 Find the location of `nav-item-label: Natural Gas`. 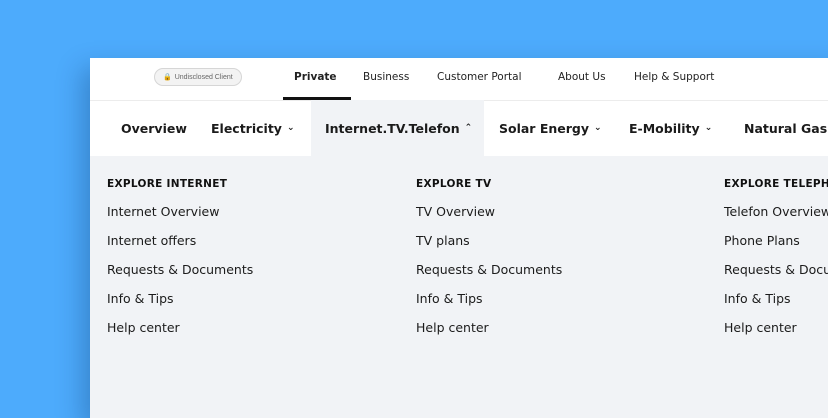

nav-item-label: Natural Gas is located at coordinates (786, 128).